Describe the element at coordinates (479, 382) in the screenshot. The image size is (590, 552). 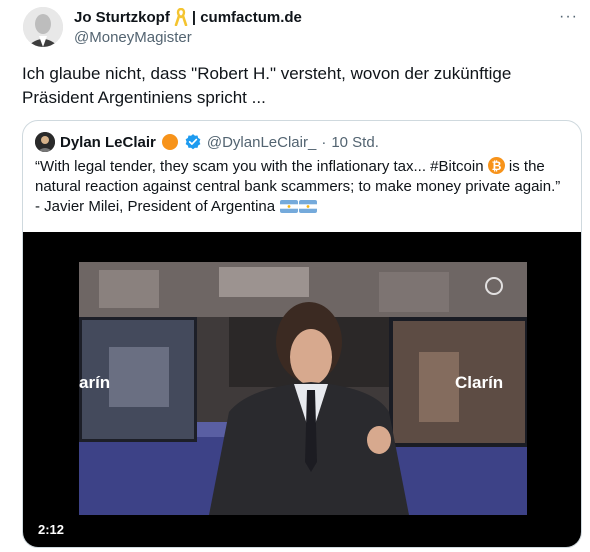
I see `watermark-right: Clarín` at that location.